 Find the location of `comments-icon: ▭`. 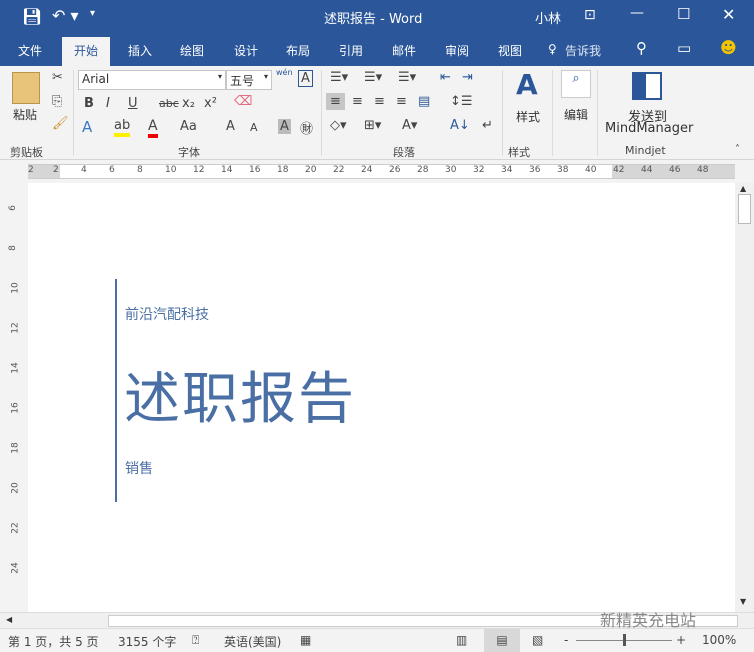

comments-icon: ▭ is located at coordinates (684, 48).